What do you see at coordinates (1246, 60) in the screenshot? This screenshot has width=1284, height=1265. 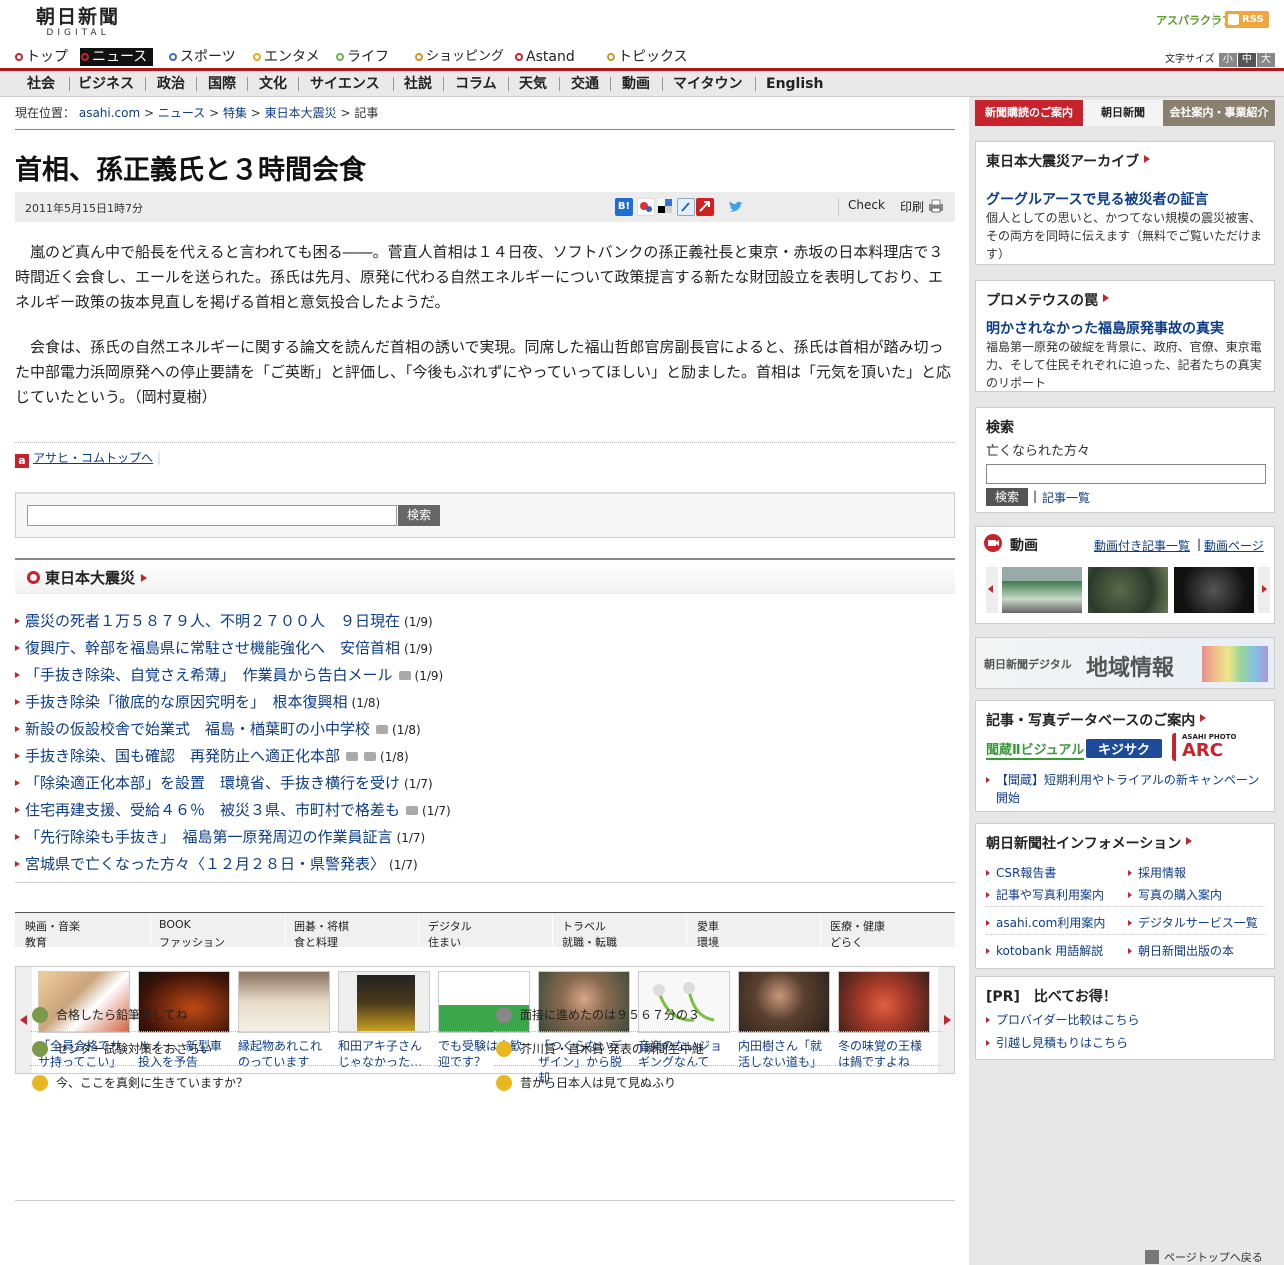 I see `font-size-medium-button: 中` at bounding box center [1246, 60].